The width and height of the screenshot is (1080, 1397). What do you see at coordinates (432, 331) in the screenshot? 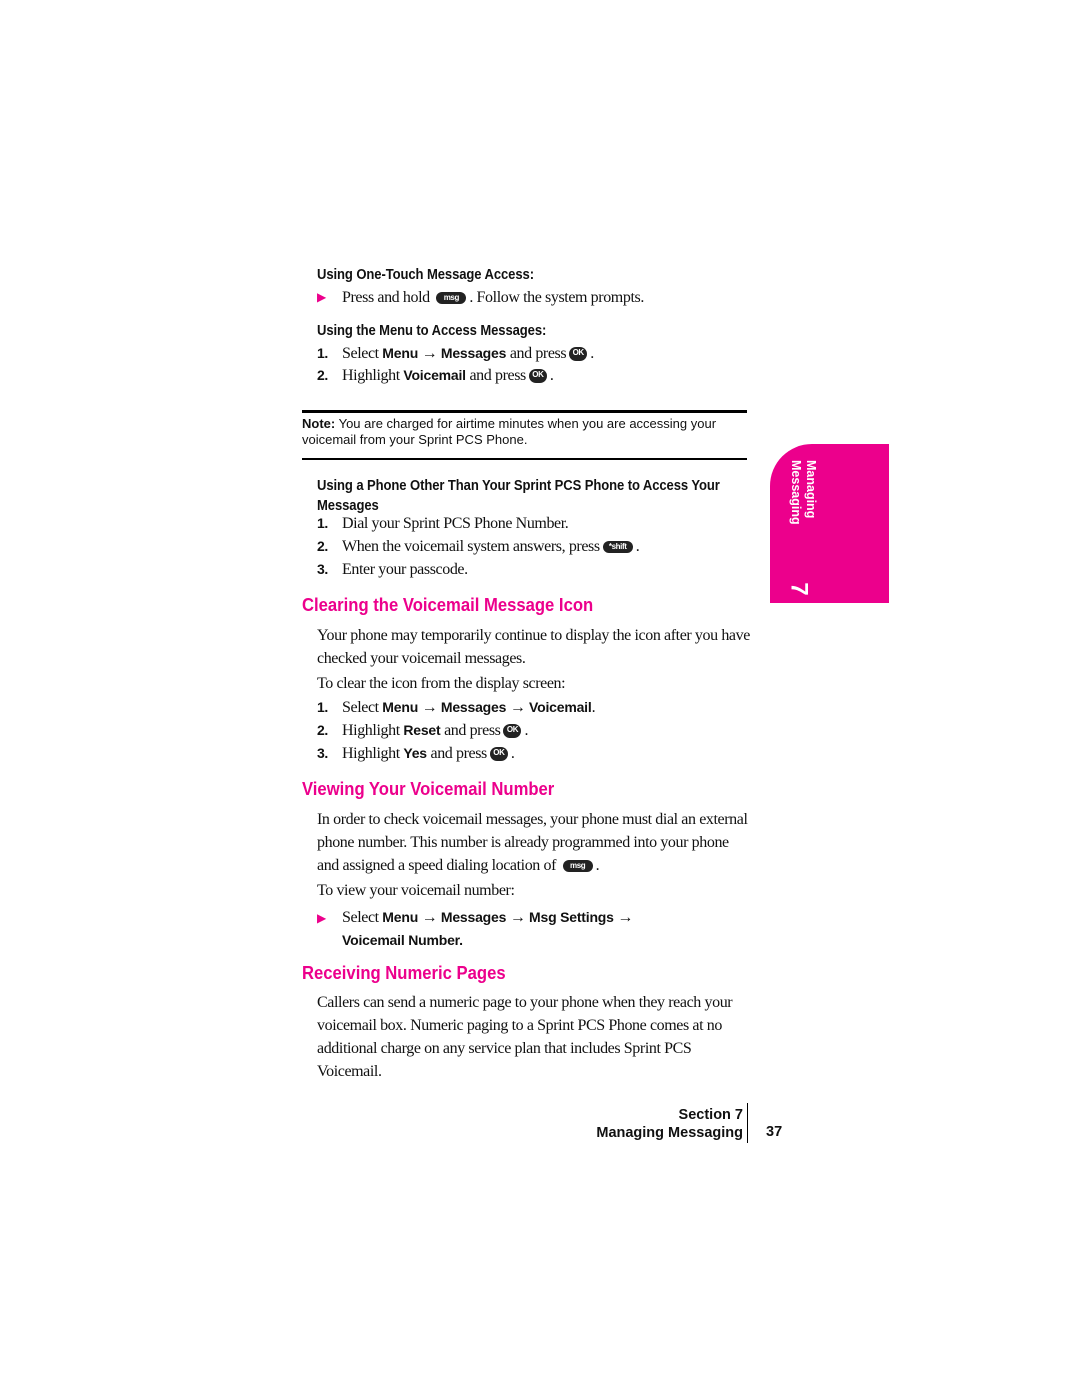
I see `subheading-menu-access: Using the Menu to Access Messages:` at bounding box center [432, 331].